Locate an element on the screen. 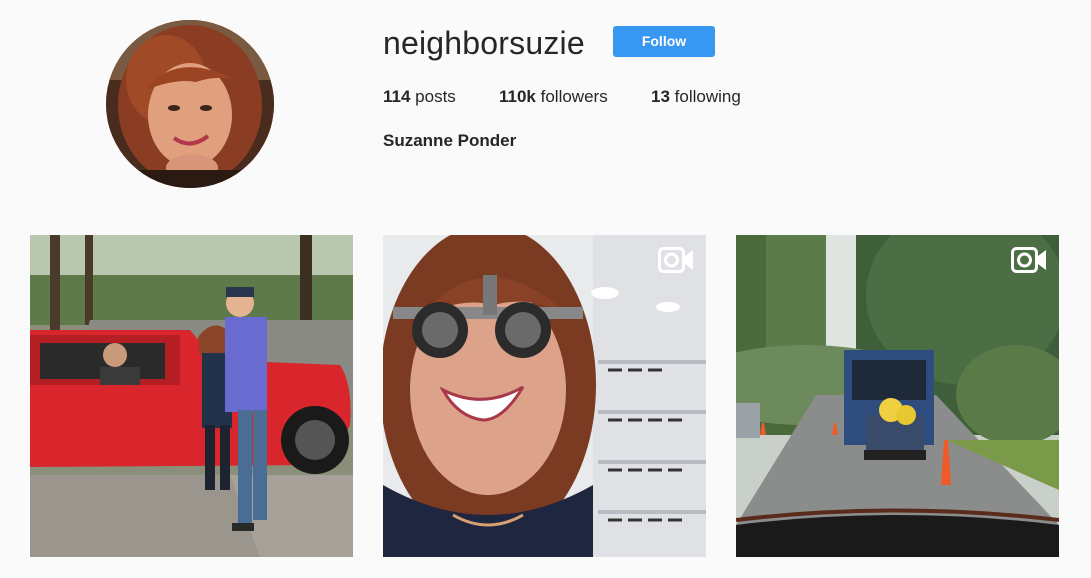 This screenshot has width=1091, height=578. followers-link: 110k followers is located at coordinates (553, 97).